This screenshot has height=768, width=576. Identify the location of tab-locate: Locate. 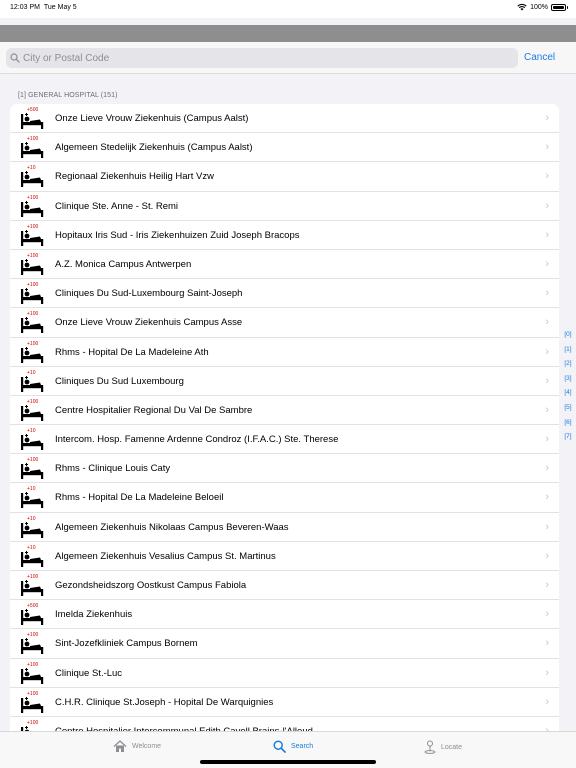
(443, 747).